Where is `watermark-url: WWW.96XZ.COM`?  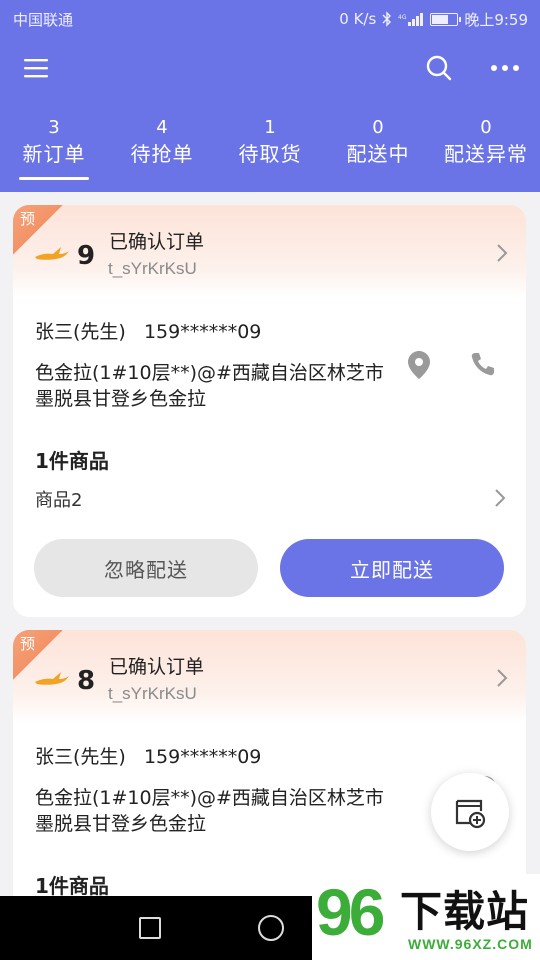 watermark-url: WWW.96XZ.COM is located at coordinates (470, 944).